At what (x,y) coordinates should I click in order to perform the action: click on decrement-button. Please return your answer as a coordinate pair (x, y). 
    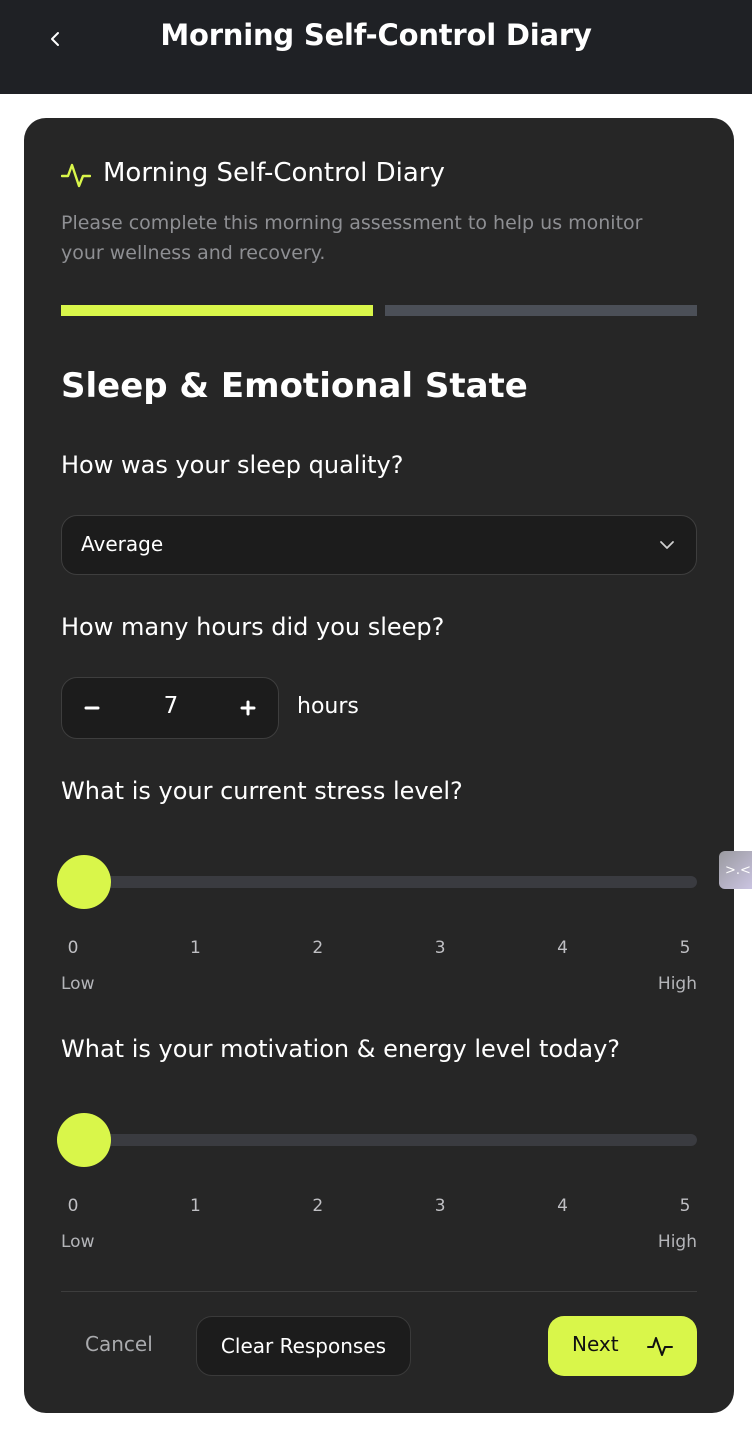
    Looking at the image, I should click on (92, 708).